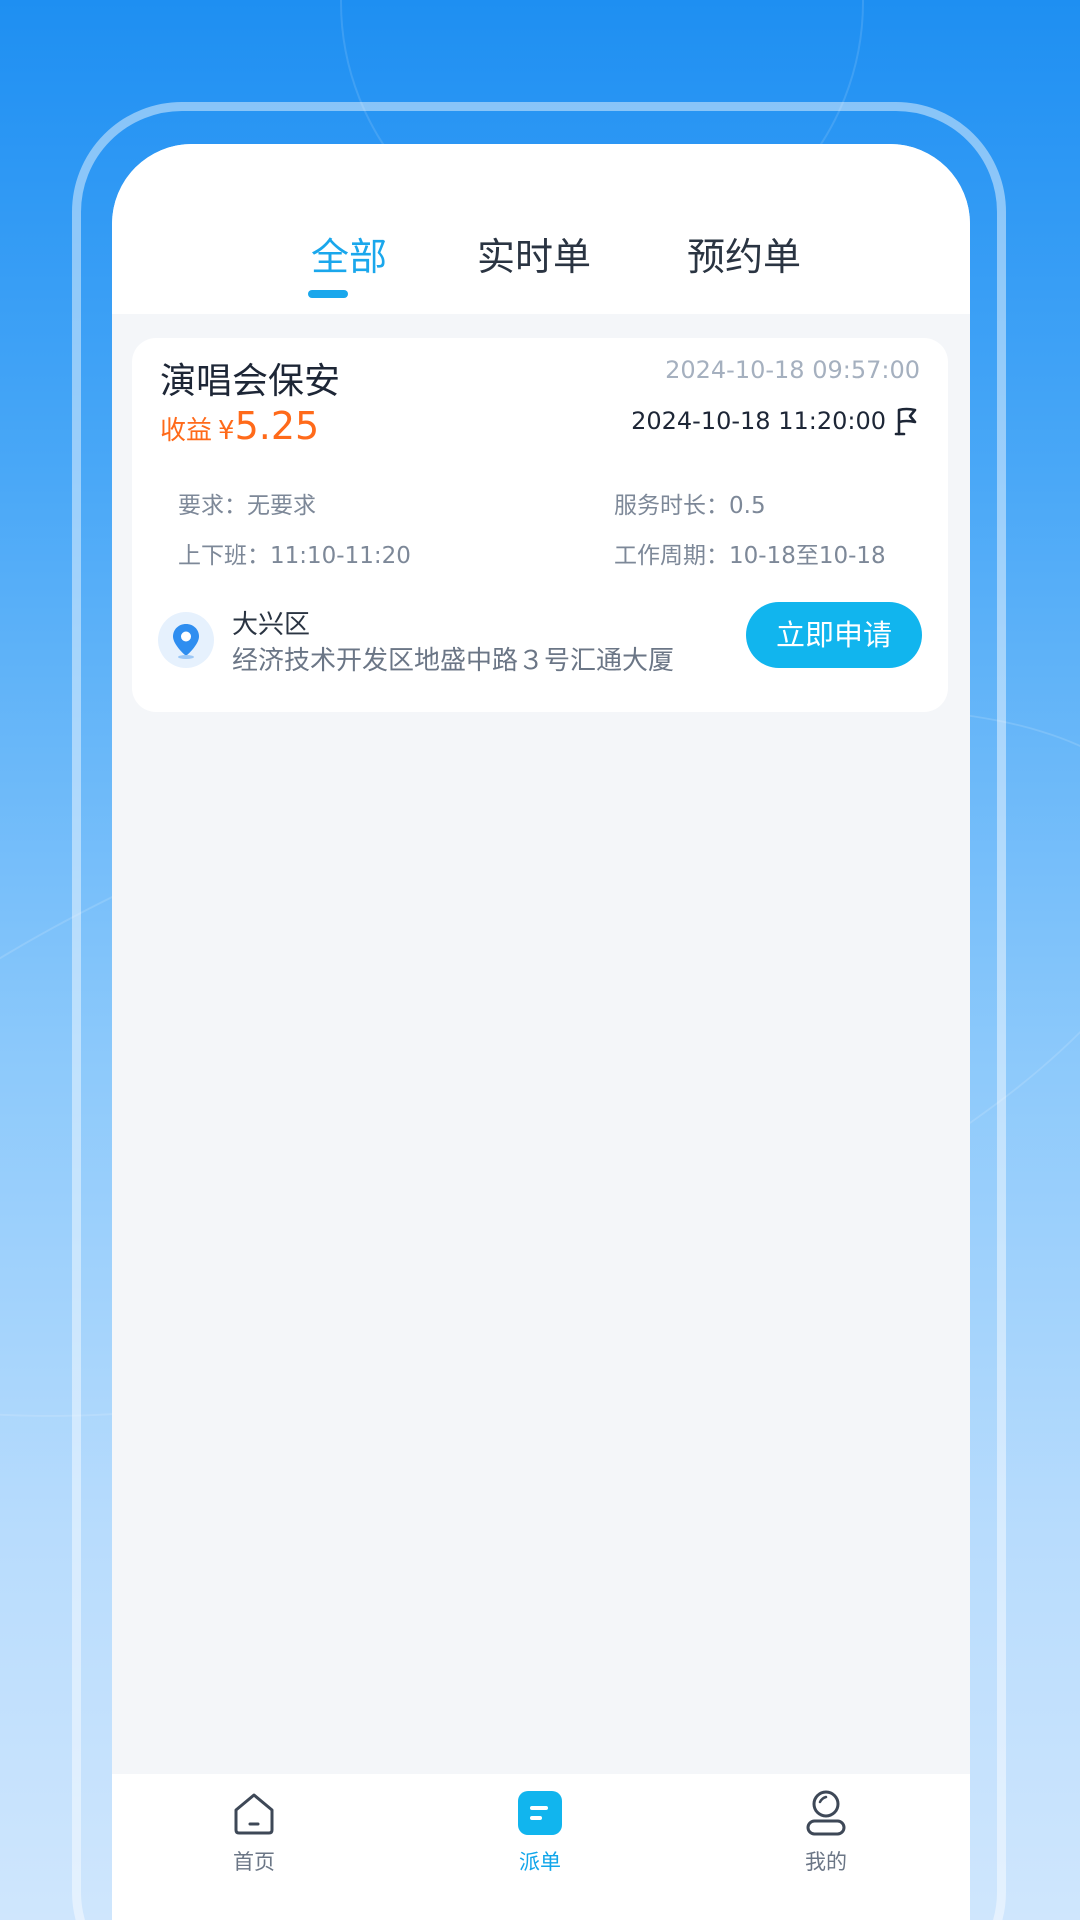 Image resolution: width=1080 pixels, height=1920 pixels. I want to click on address: 经济技术开发区地盛中路３号汇通大厦, so click(453, 661).